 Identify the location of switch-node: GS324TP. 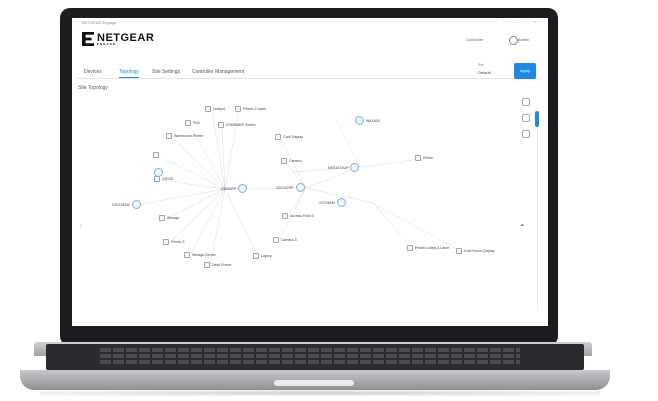
(234, 188).